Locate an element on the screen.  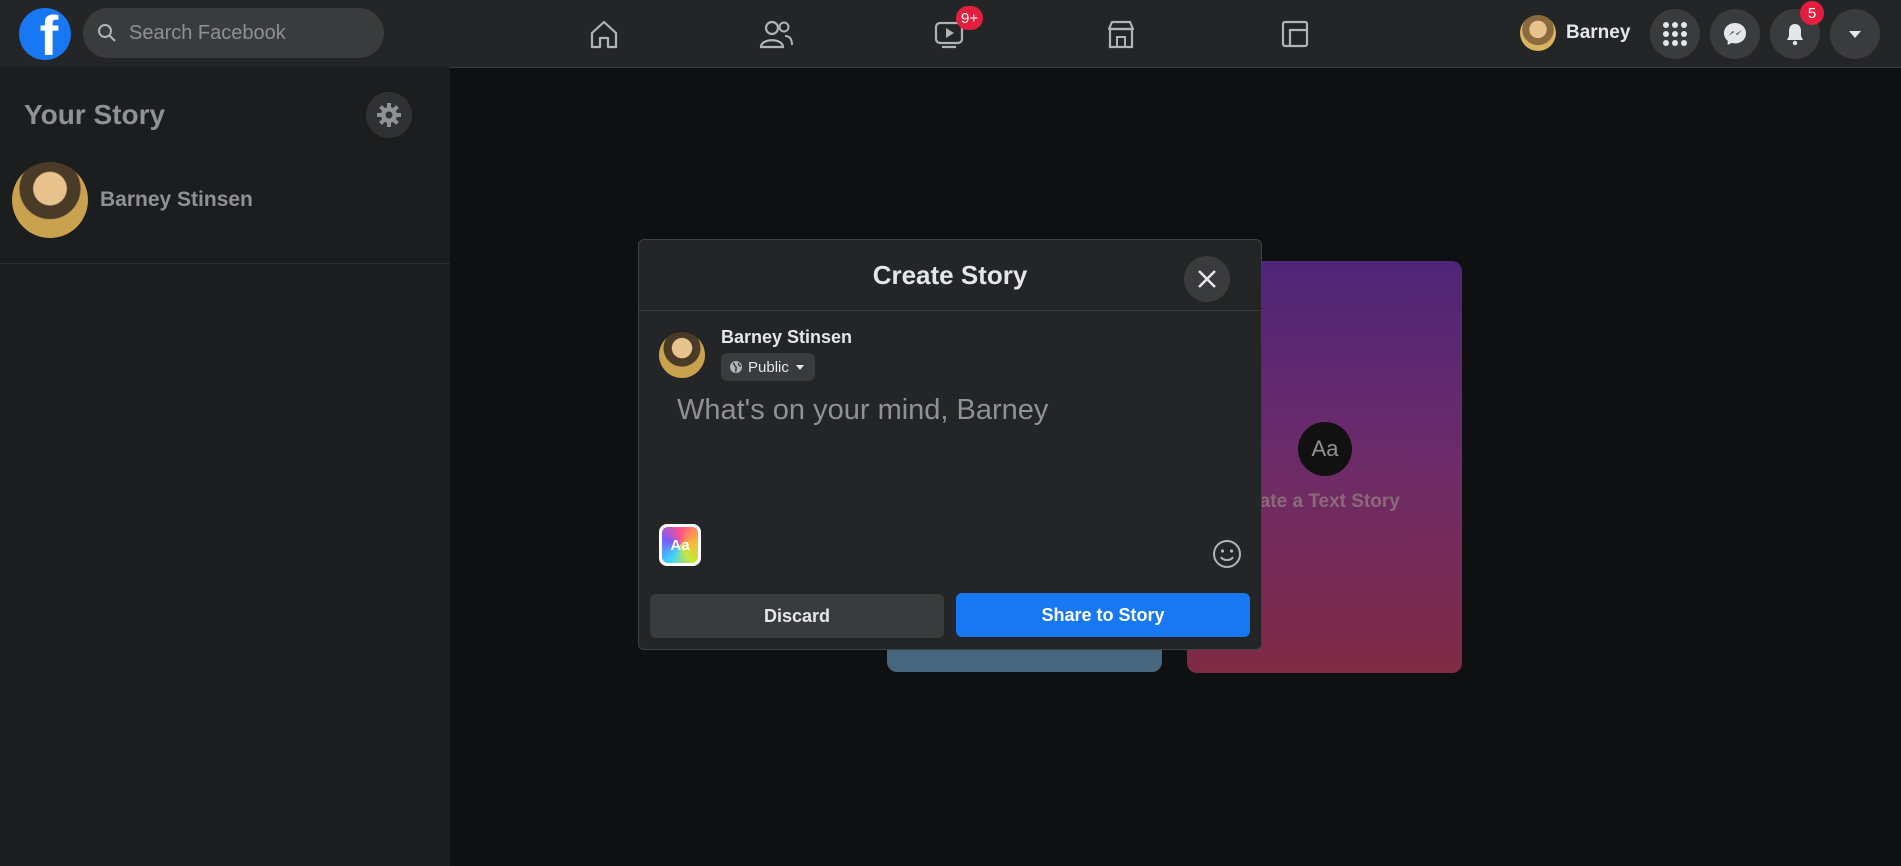
close-icon is located at coordinates (1207, 279).